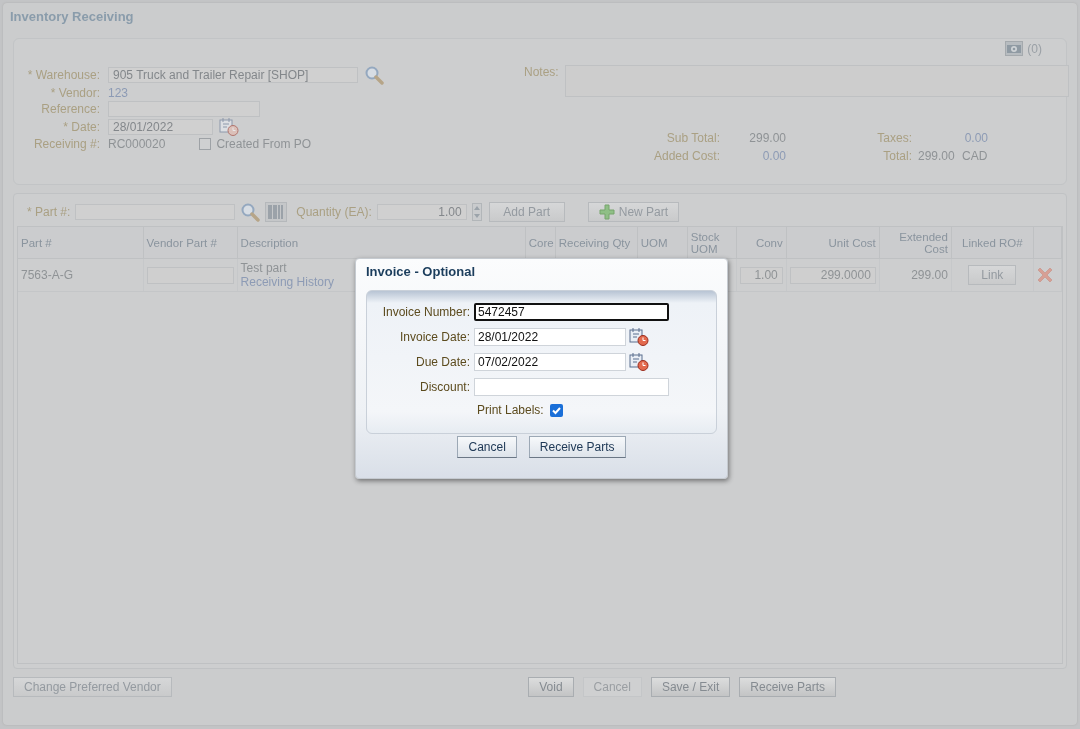 The height and width of the screenshot is (729, 1080). I want to click on warehouse-field: 905 Truck and Trailer Repair [SHOP], so click(233, 75).